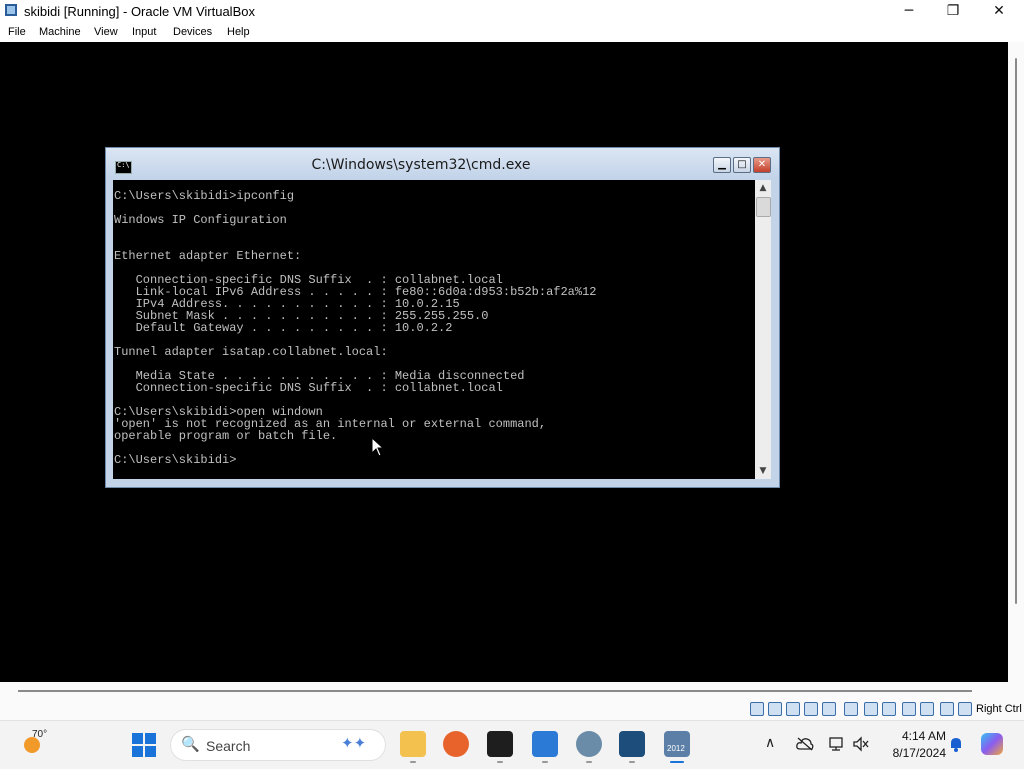 The height and width of the screenshot is (769, 1024). What do you see at coordinates (676, 748) in the screenshot?
I see `server-2012-label: 2012` at bounding box center [676, 748].